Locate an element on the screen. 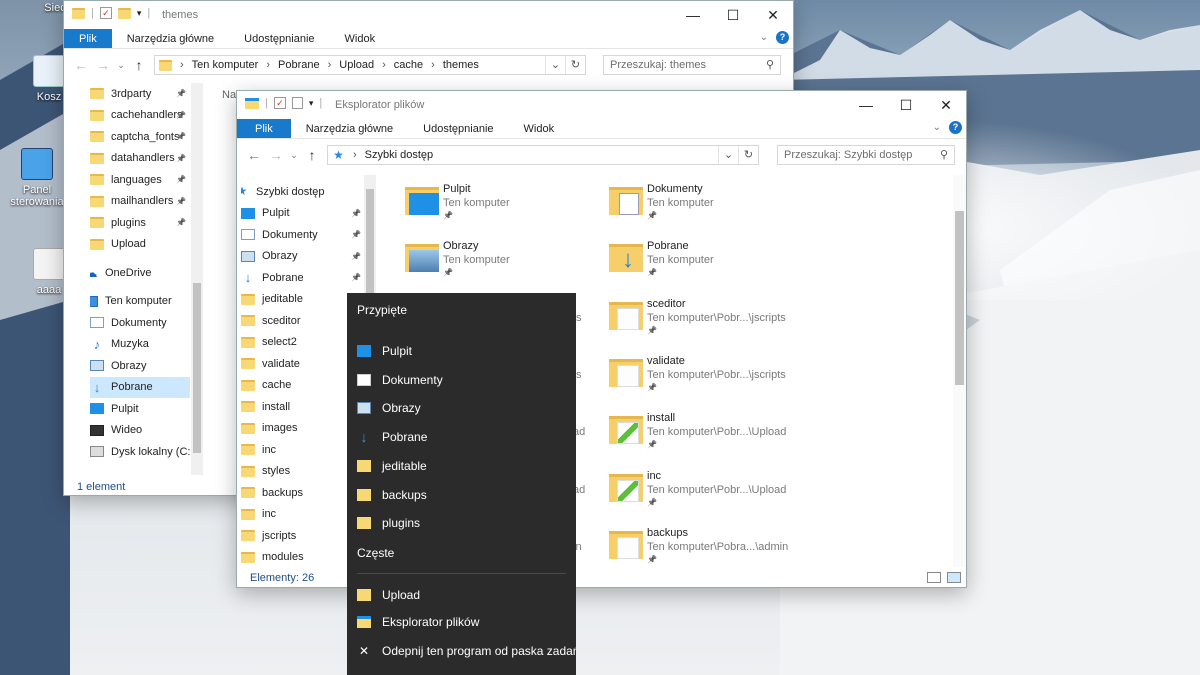 This screenshot has height=675, width=1200. nav-item: Obrazy is located at coordinates (140, 366).